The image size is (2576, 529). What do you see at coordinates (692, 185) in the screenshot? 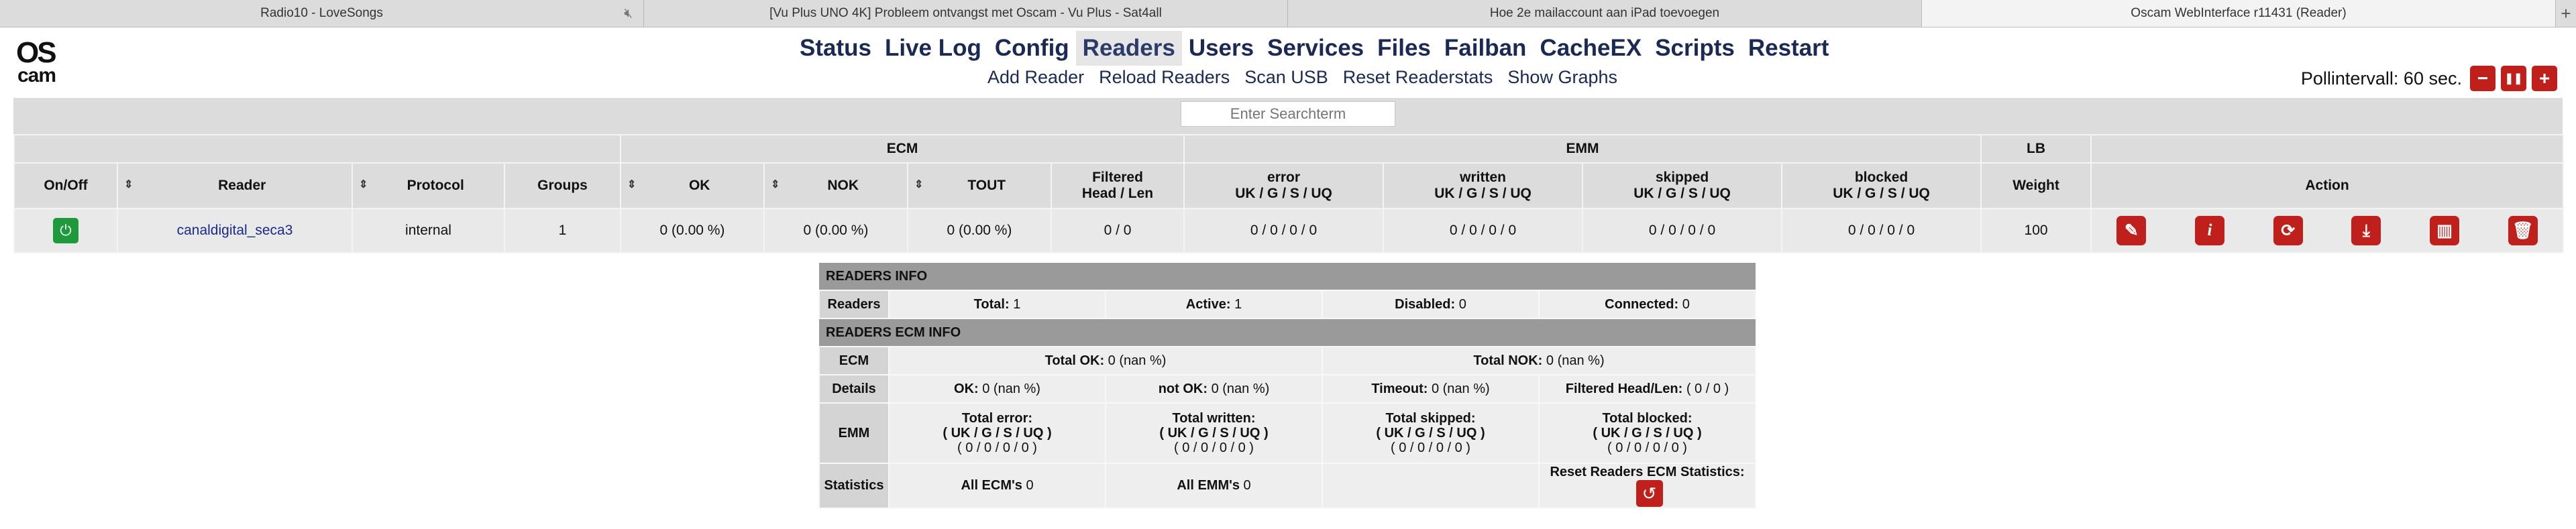
I see `col-ok: ⇕ OK` at bounding box center [692, 185].